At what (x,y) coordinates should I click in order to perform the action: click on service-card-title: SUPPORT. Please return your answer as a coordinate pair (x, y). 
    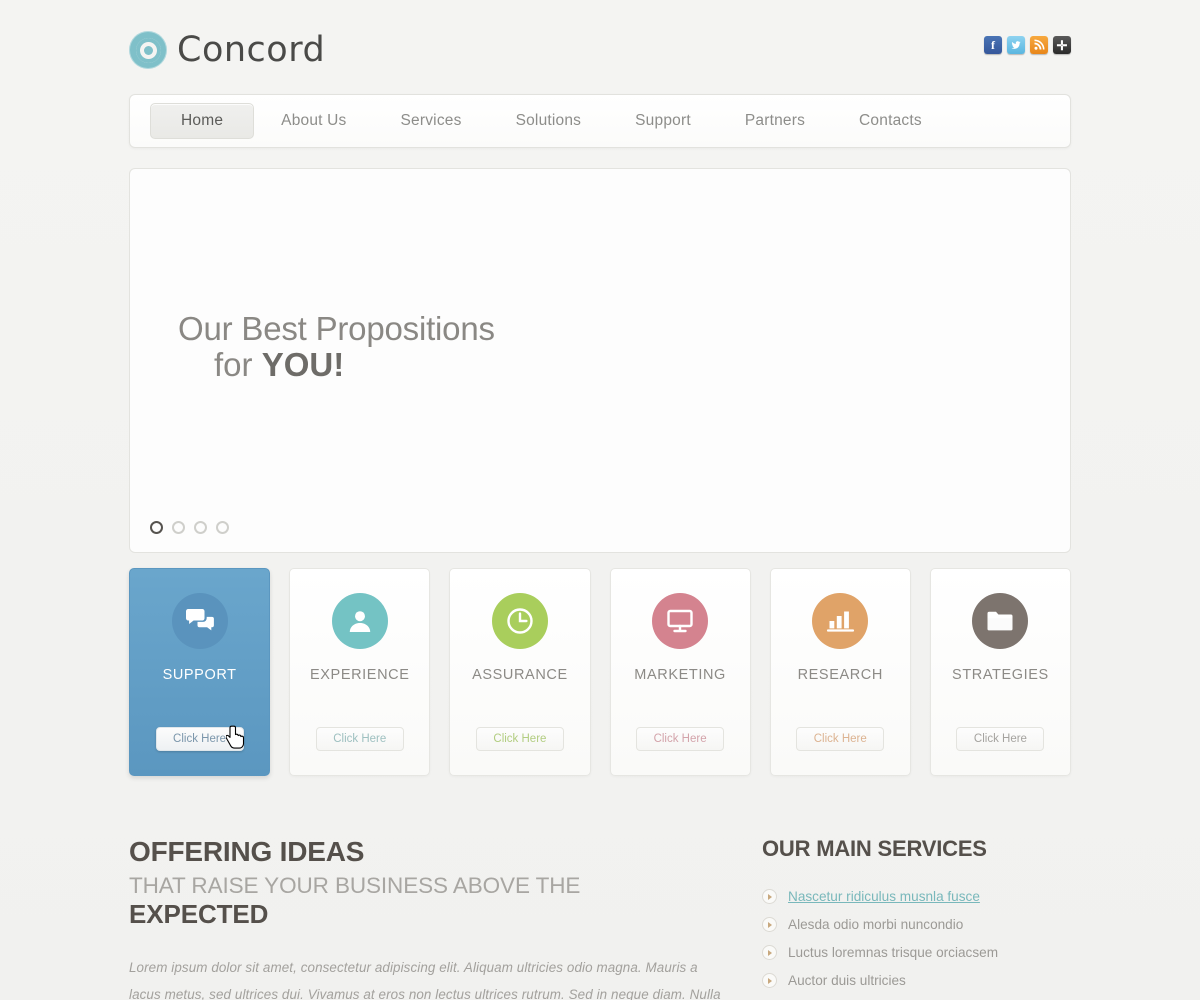
    Looking at the image, I should click on (199, 675).